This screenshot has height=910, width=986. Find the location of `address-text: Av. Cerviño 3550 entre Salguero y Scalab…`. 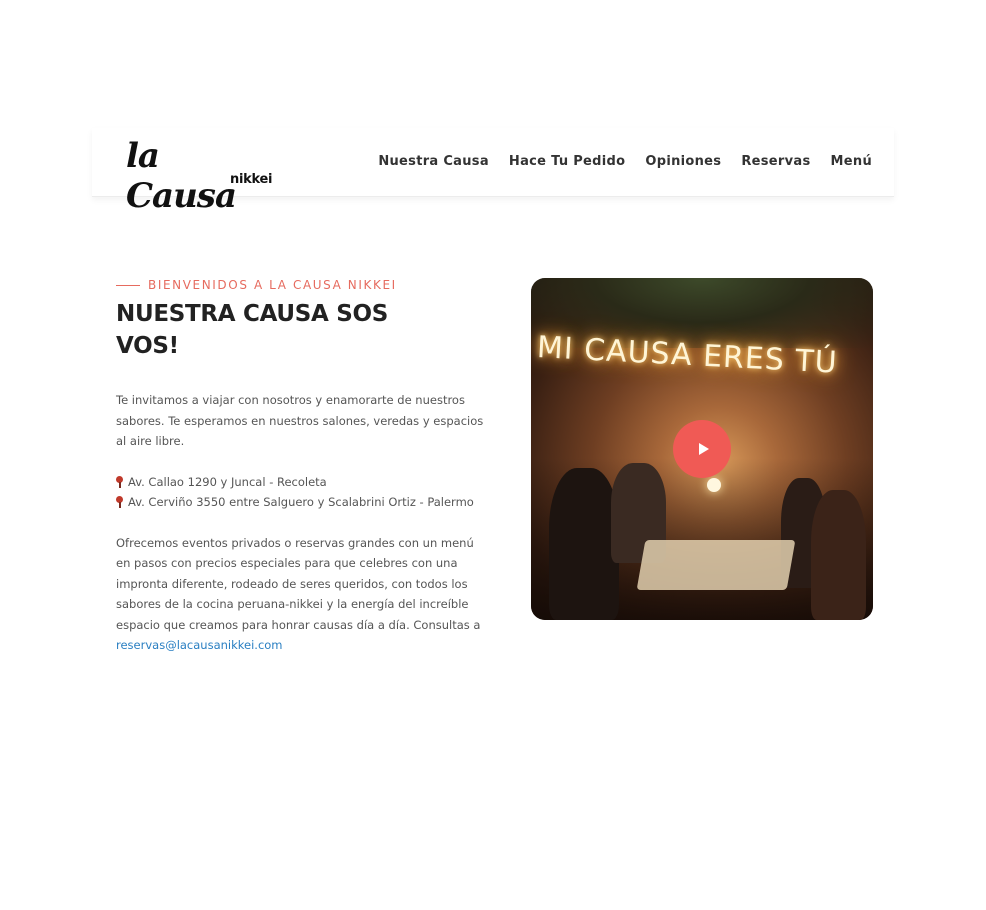

address-text: Av. Cerviño 3550 entre Salguero y Scalab… is located at coordinates (301, 502).